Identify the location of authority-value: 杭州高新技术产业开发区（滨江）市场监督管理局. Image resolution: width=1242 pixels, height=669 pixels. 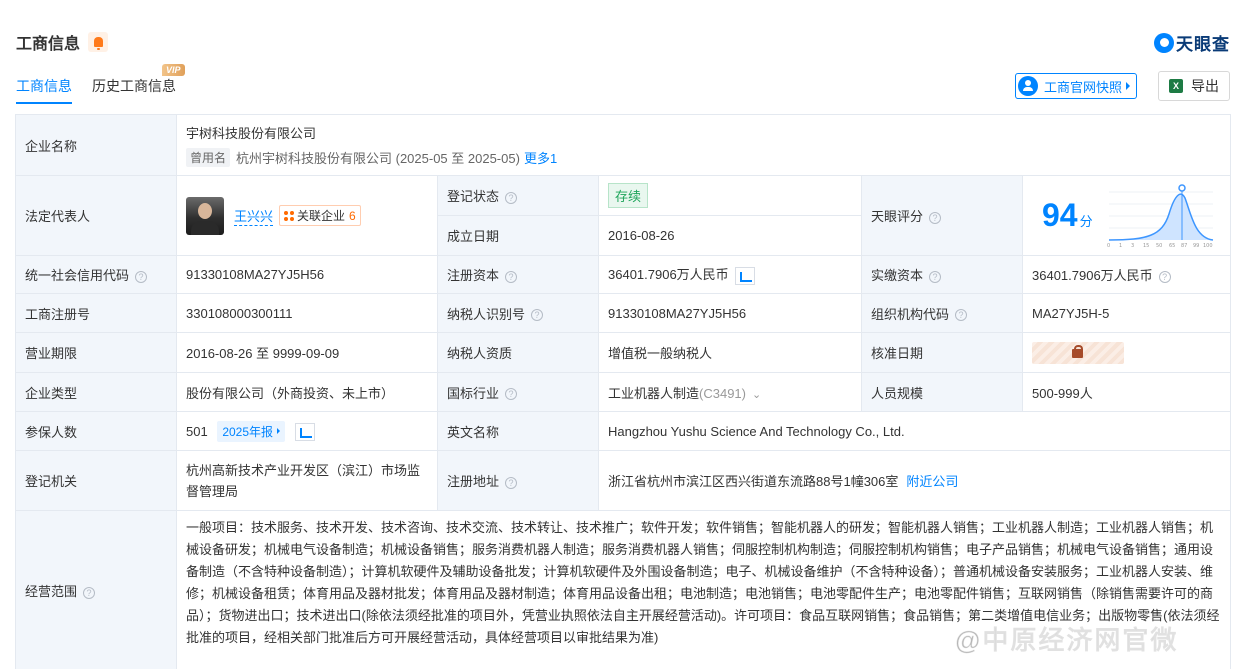
(307, 480).